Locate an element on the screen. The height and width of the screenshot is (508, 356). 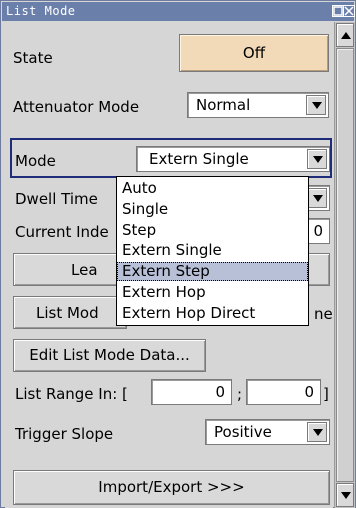
mode-option-auto: Auto is located at coordinates (212, 188).